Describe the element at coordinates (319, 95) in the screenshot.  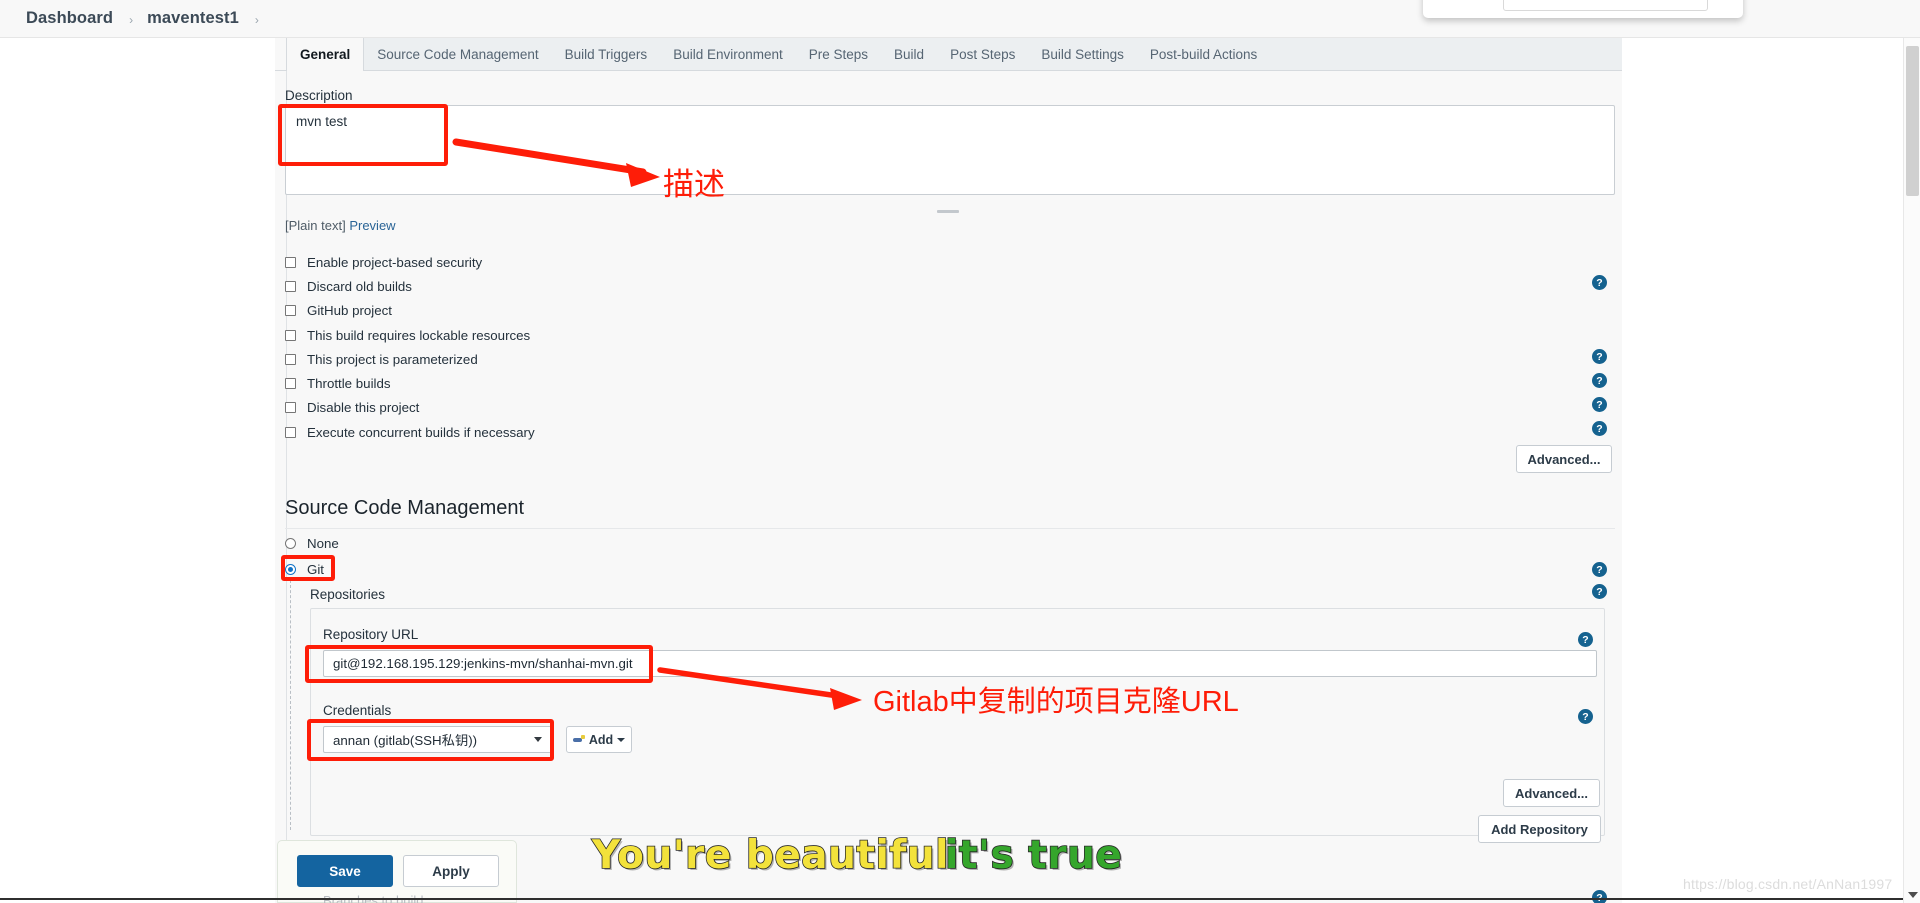
I see `description-label: Description` at that location.